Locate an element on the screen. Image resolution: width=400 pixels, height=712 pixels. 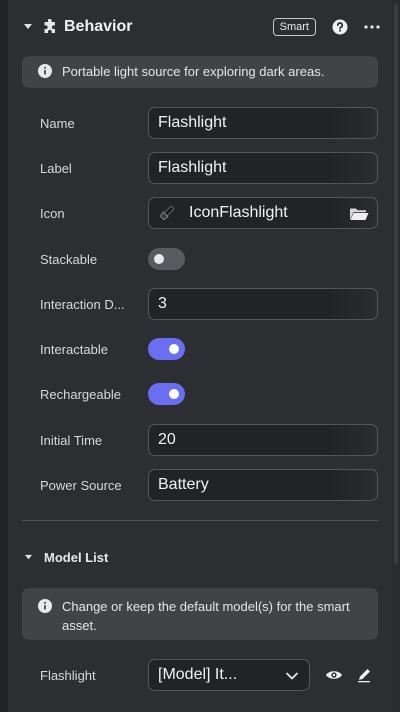
section-title: Behavior is located at coordinates (98, 26).